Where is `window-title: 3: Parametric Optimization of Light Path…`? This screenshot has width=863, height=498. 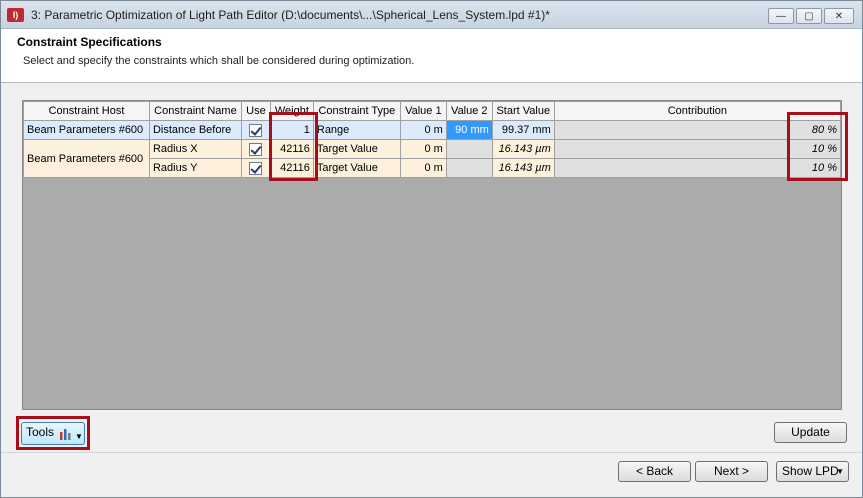
window-title: 3: Parametric Optimization of Light Path… is located at coordinates (290, 15).